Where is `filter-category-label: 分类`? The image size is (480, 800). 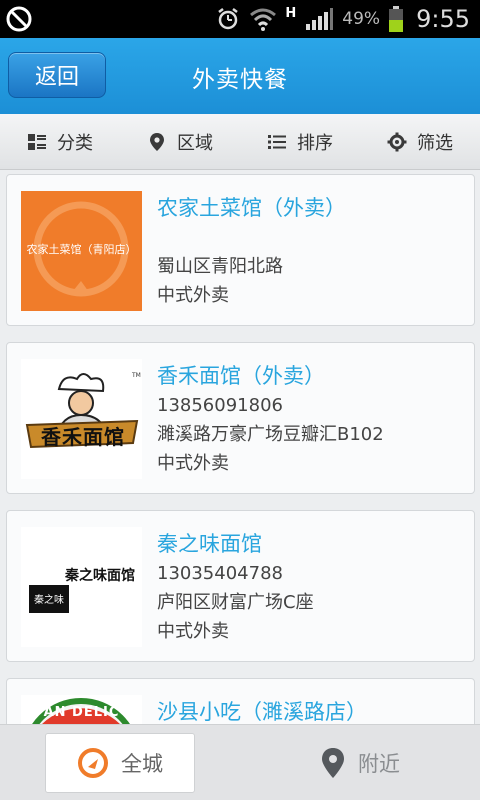
filter-category-label: 分类 is located at coordinates (75, 143).